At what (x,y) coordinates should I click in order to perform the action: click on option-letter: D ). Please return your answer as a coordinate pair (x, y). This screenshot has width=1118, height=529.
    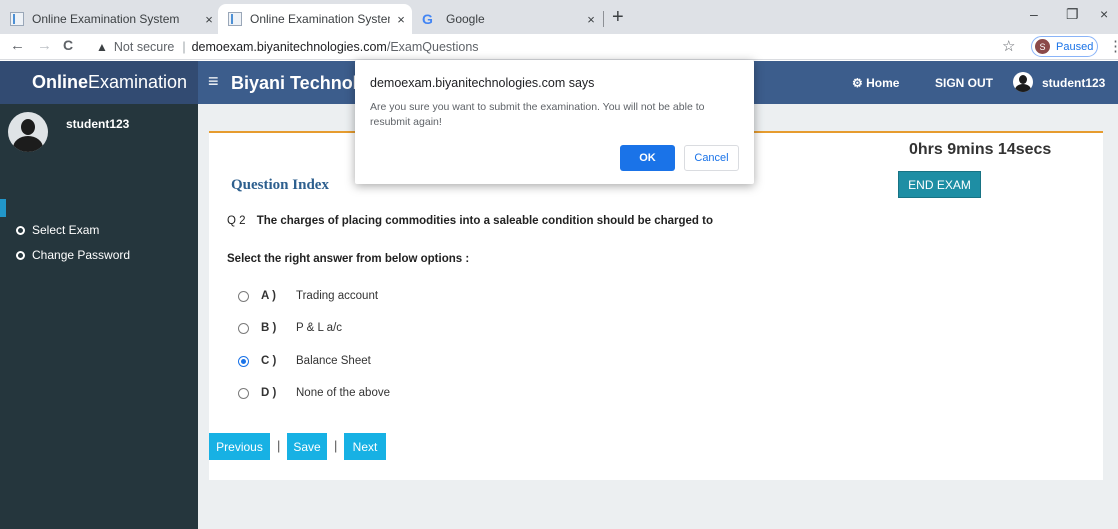
    Looking at the image, I should click on (269, 393).